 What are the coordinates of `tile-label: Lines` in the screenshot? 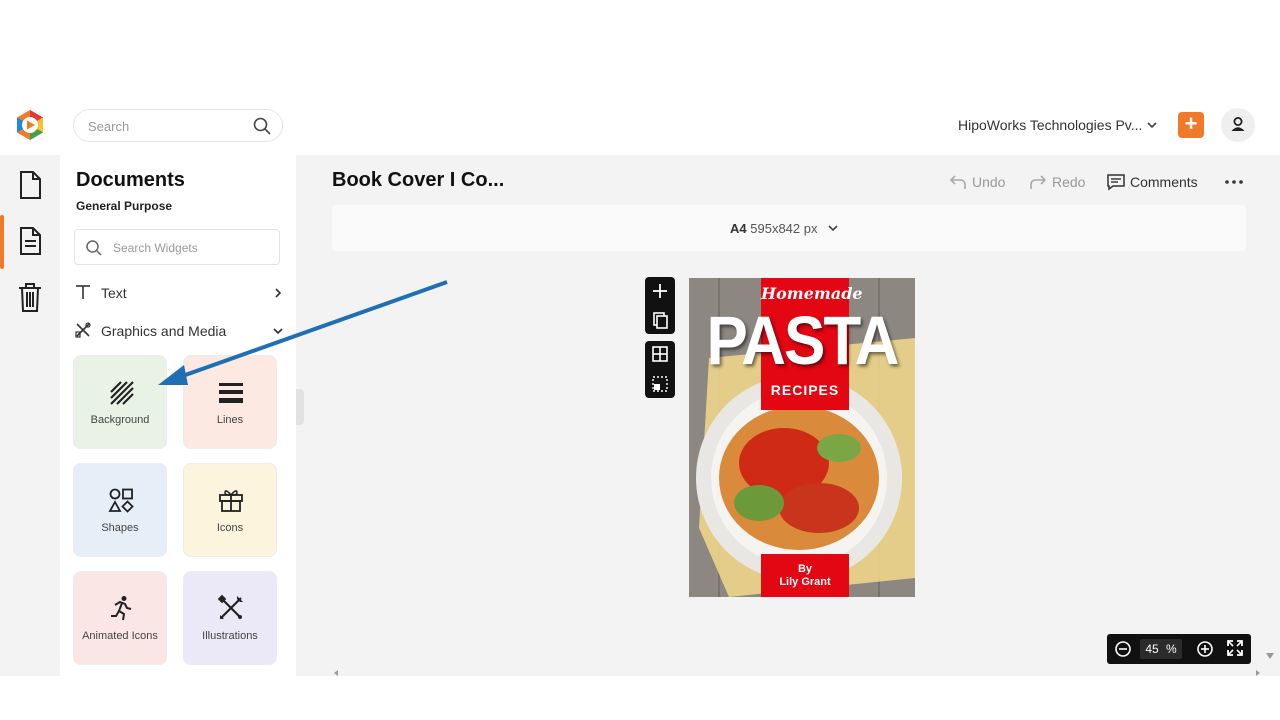 It's located at (230, 420).